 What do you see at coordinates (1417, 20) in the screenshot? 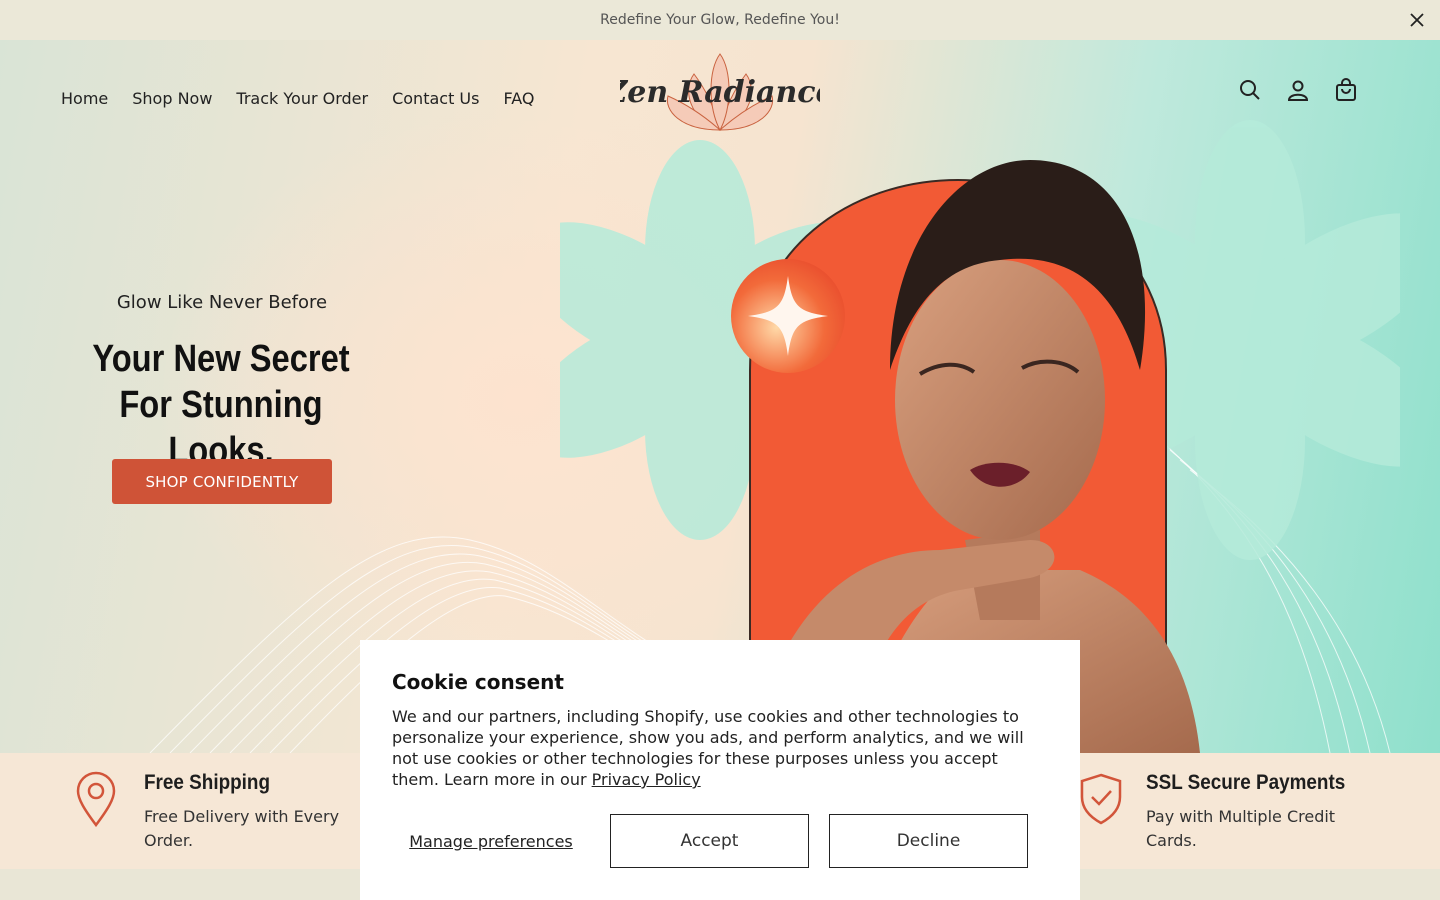
I see `close-icon` at bounding box center [1417, 20].